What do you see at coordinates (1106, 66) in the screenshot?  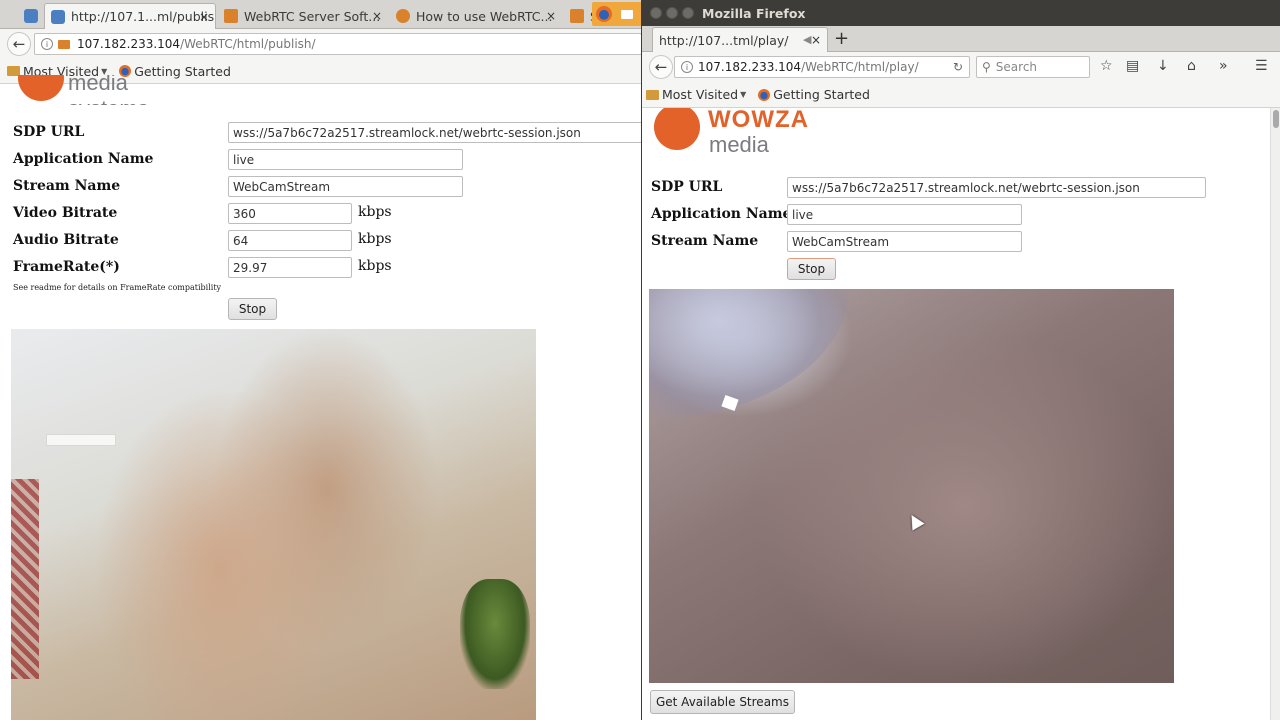 I see `star-icon: ☆` at bounding box center [1106, 66].